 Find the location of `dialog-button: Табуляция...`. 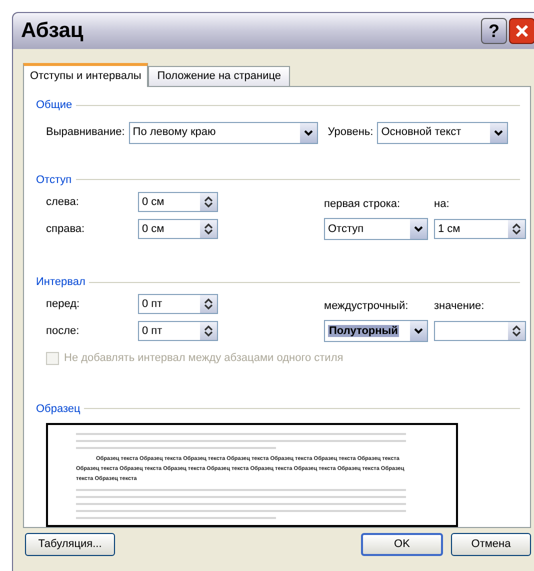

dialog-button: Табуляция... is located at coordinates (70, 544).